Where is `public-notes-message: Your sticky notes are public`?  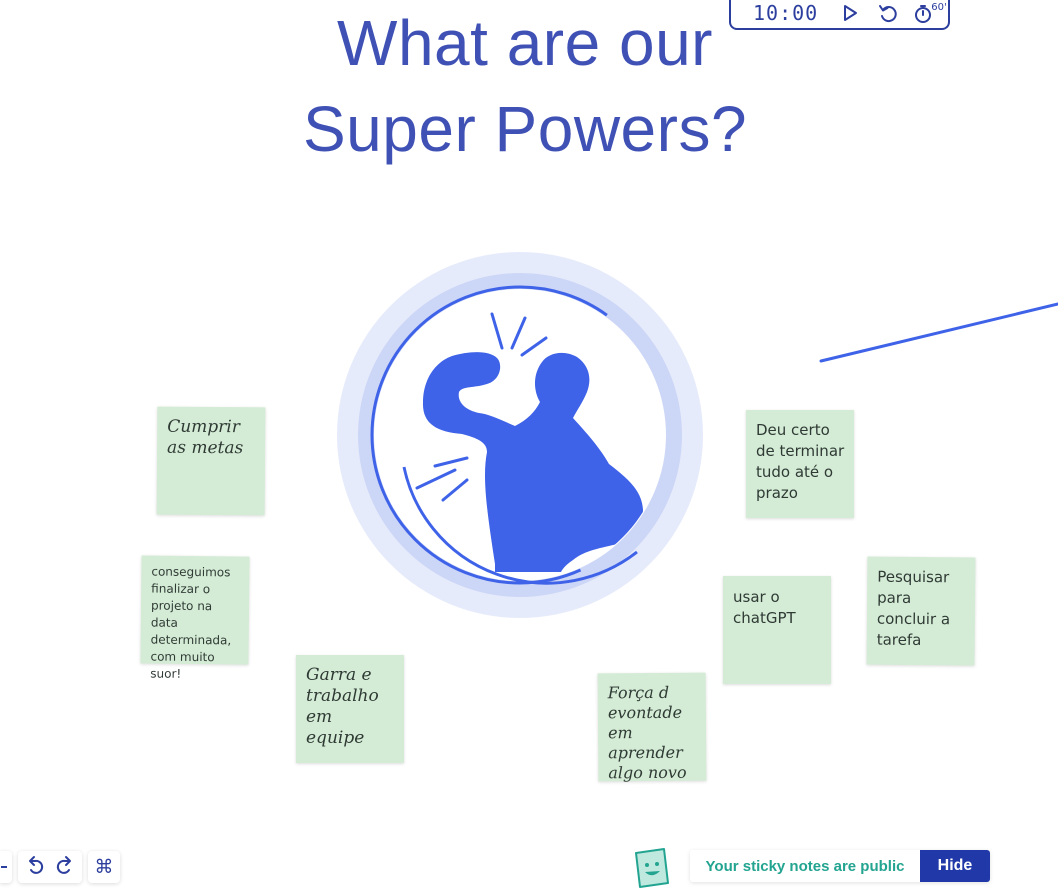
public-notes-message: Your sticky notes are public is located at coordinates (805, 866).